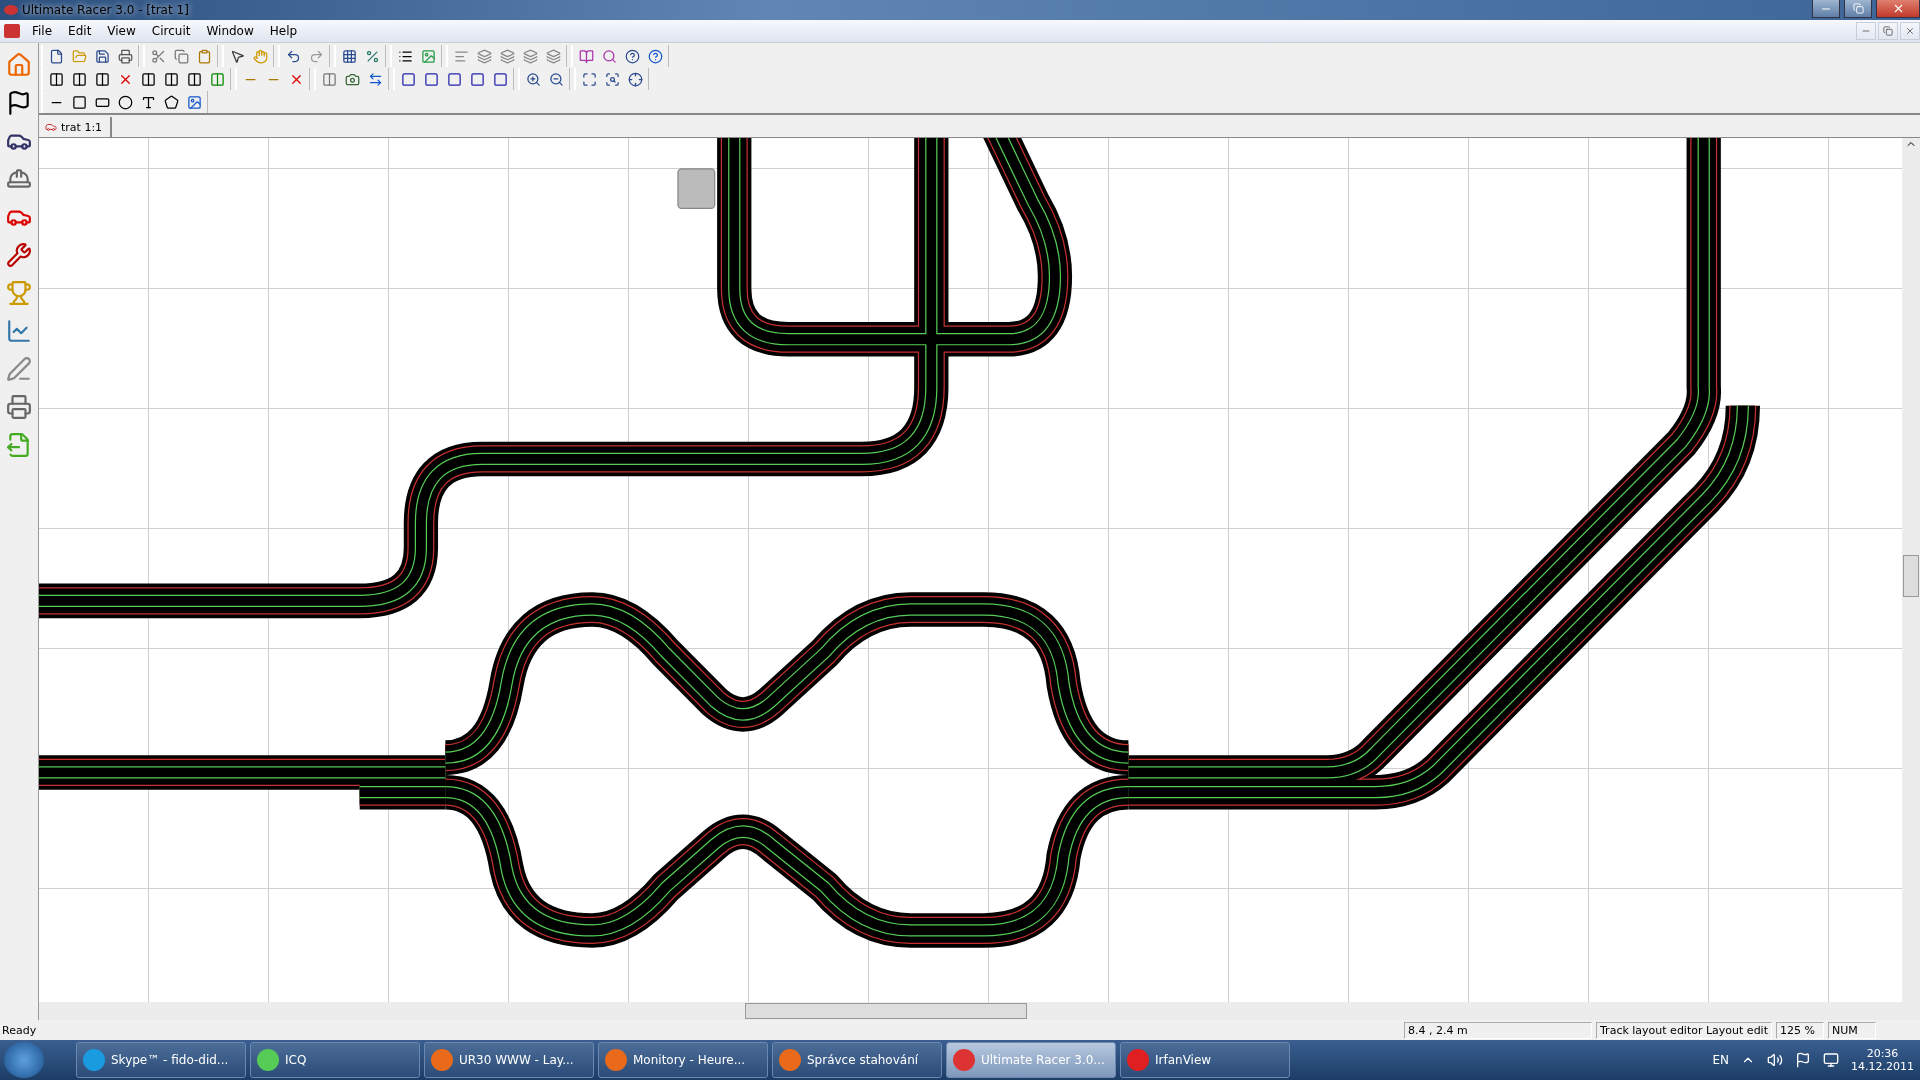 This screenshot has width=1920, height=1080. What do you see at coordinates (171, 31) in the screenshot?
I see `menu-item: Circuit` at bounding box center [171, 31].